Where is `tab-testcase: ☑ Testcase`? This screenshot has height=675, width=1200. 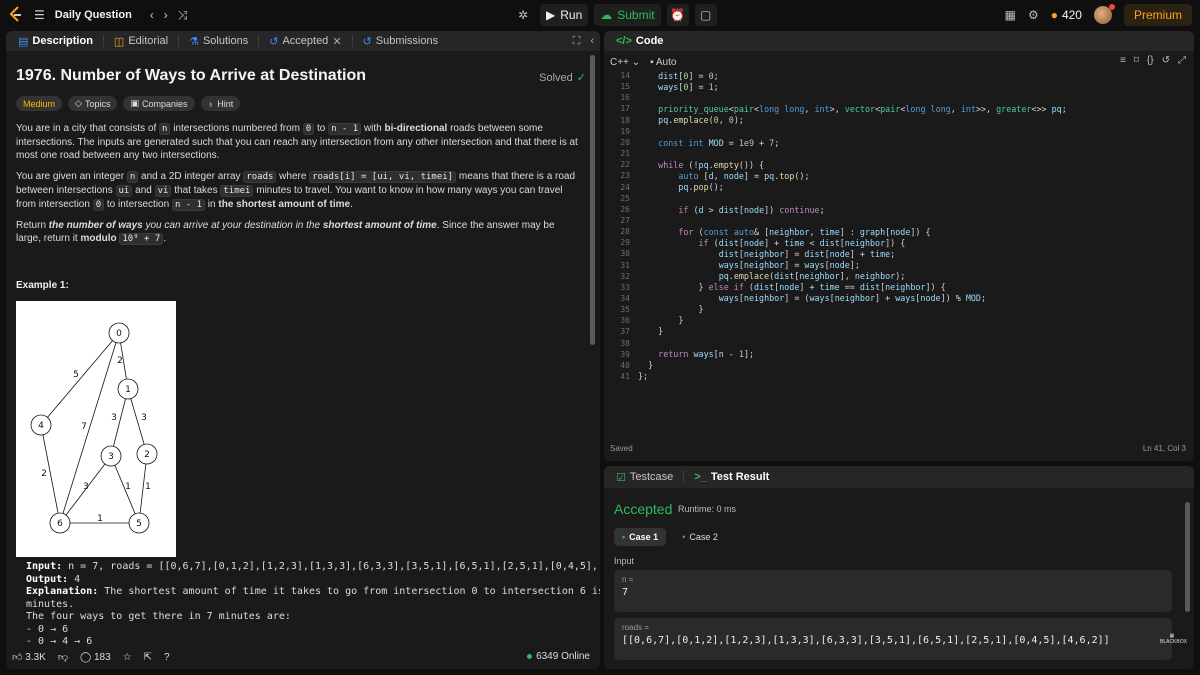
tab-testcase: ☑ Testcase is located at coordinates (644, 477).